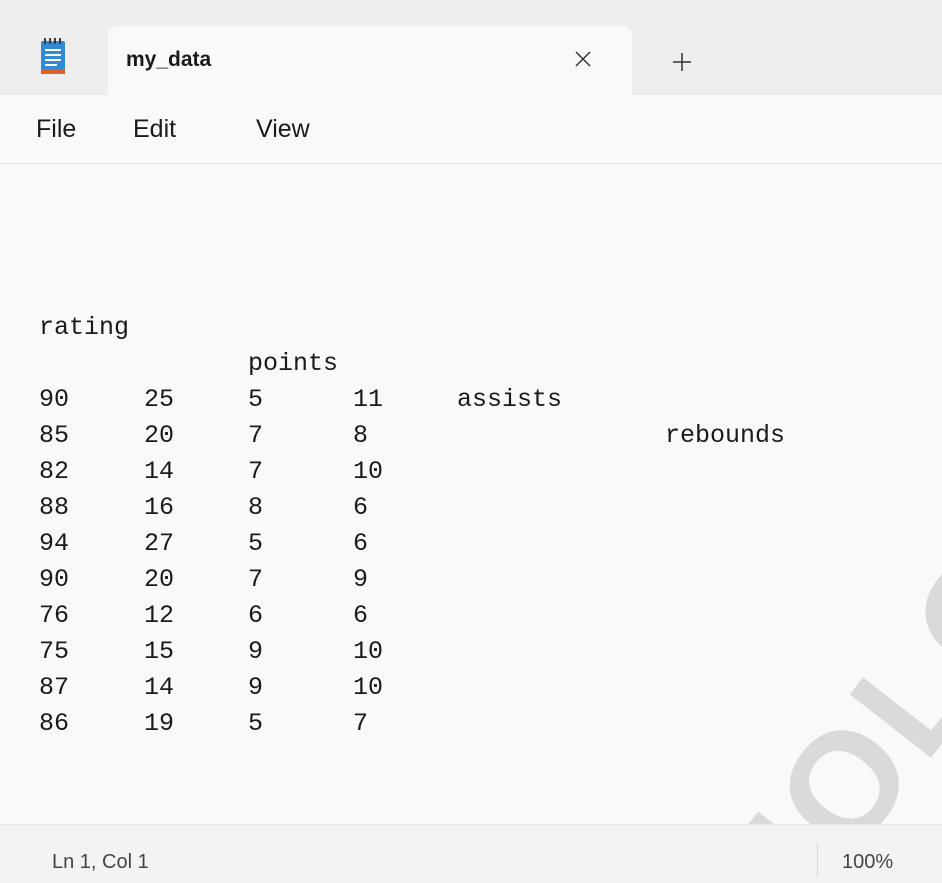 This screenshot has width=942, height=883. I want to click on data-line: 90 25 5 11, so click(211, 400).